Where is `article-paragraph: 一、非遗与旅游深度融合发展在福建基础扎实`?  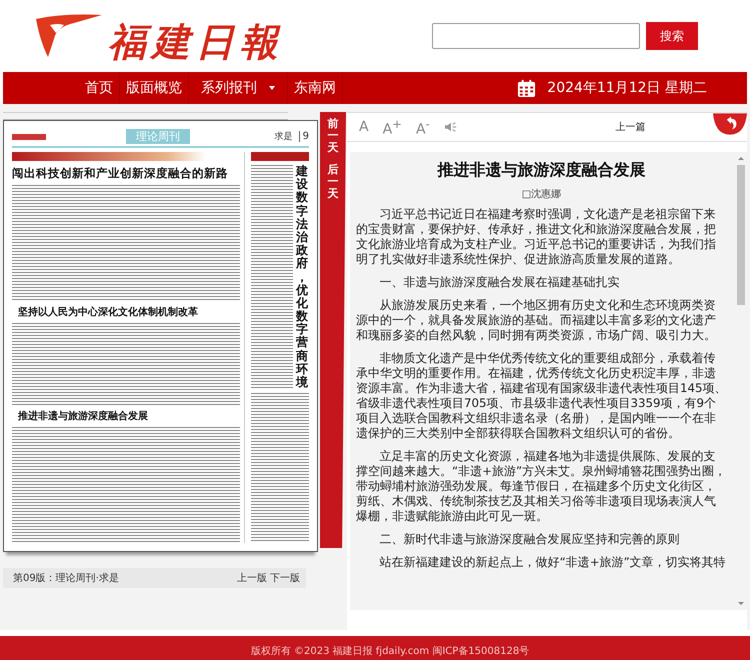
article-paragraph: 一、非遗与旅游深度融合发展在福建基础扎实 is located at coordinates (499, 282).